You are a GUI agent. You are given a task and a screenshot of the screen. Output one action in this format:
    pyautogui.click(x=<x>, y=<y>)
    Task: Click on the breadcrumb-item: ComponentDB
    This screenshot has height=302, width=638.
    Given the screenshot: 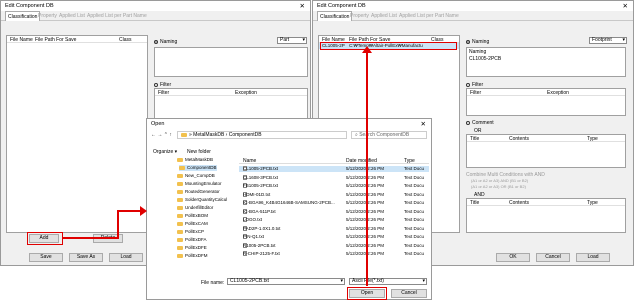 What is the action you would take?
    pyautogui.click(x=245, y=135)
    